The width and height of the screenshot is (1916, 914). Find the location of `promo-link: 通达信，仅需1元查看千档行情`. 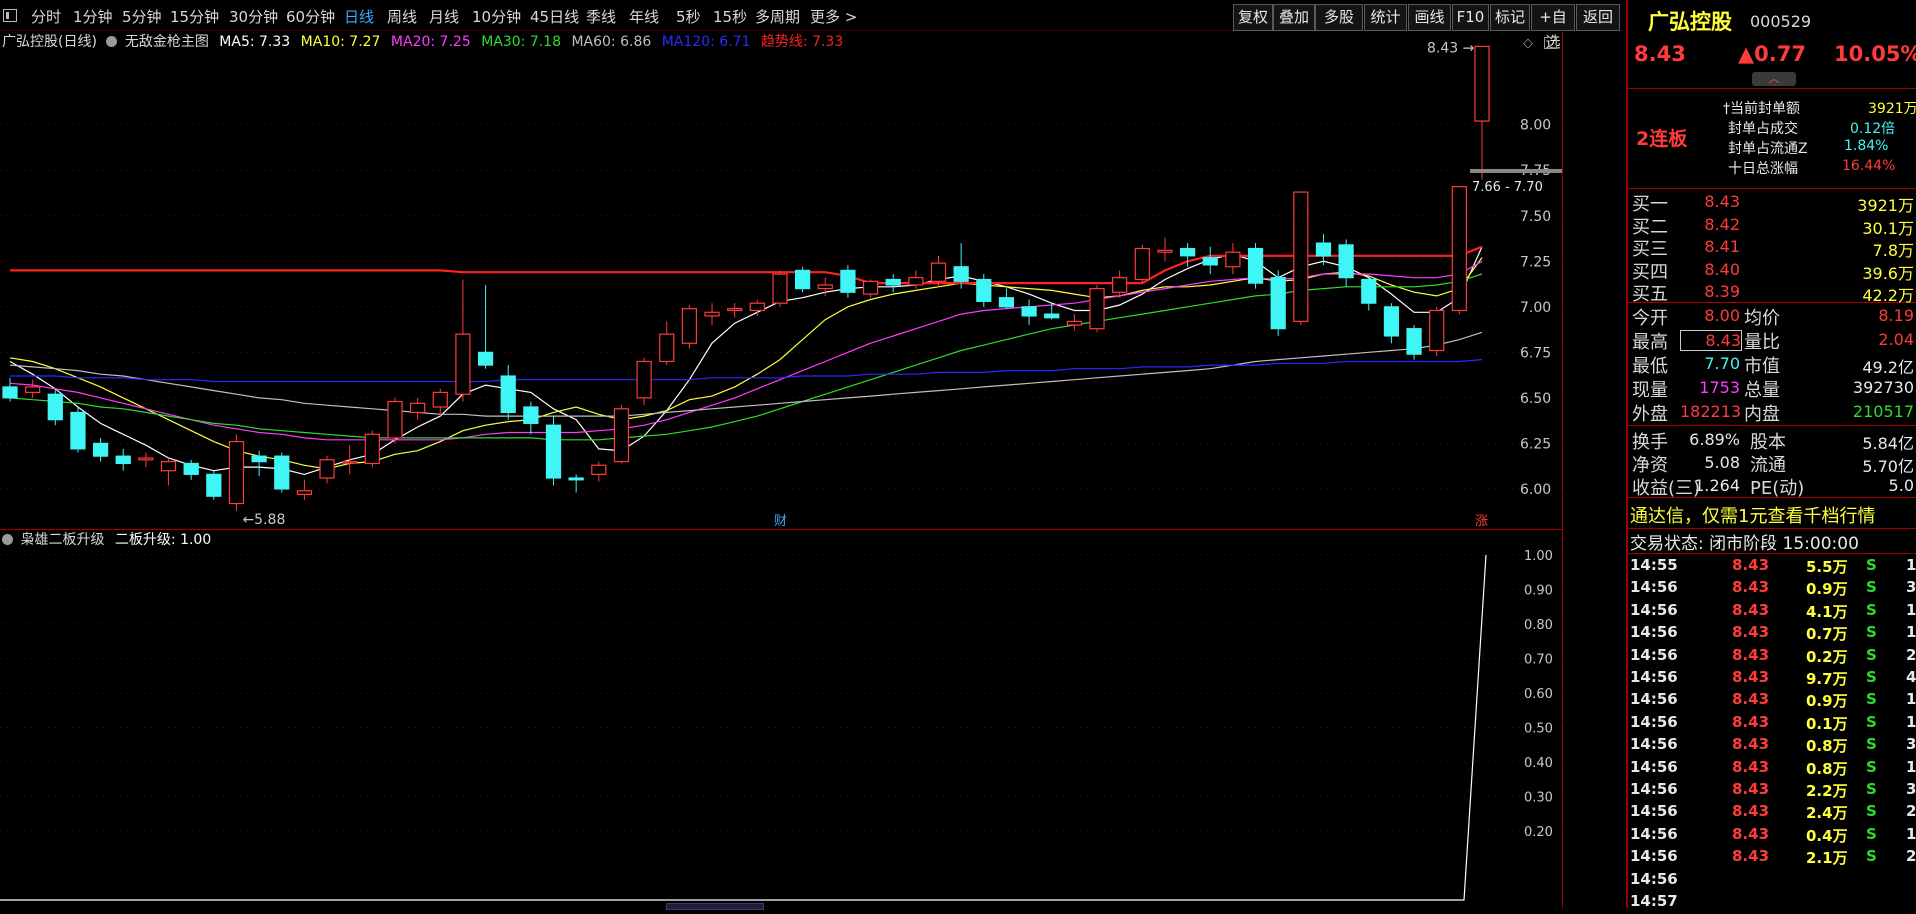

promo-link: 通达信，仅需1元查看千档行情 is located at coordinates (1752, 515).